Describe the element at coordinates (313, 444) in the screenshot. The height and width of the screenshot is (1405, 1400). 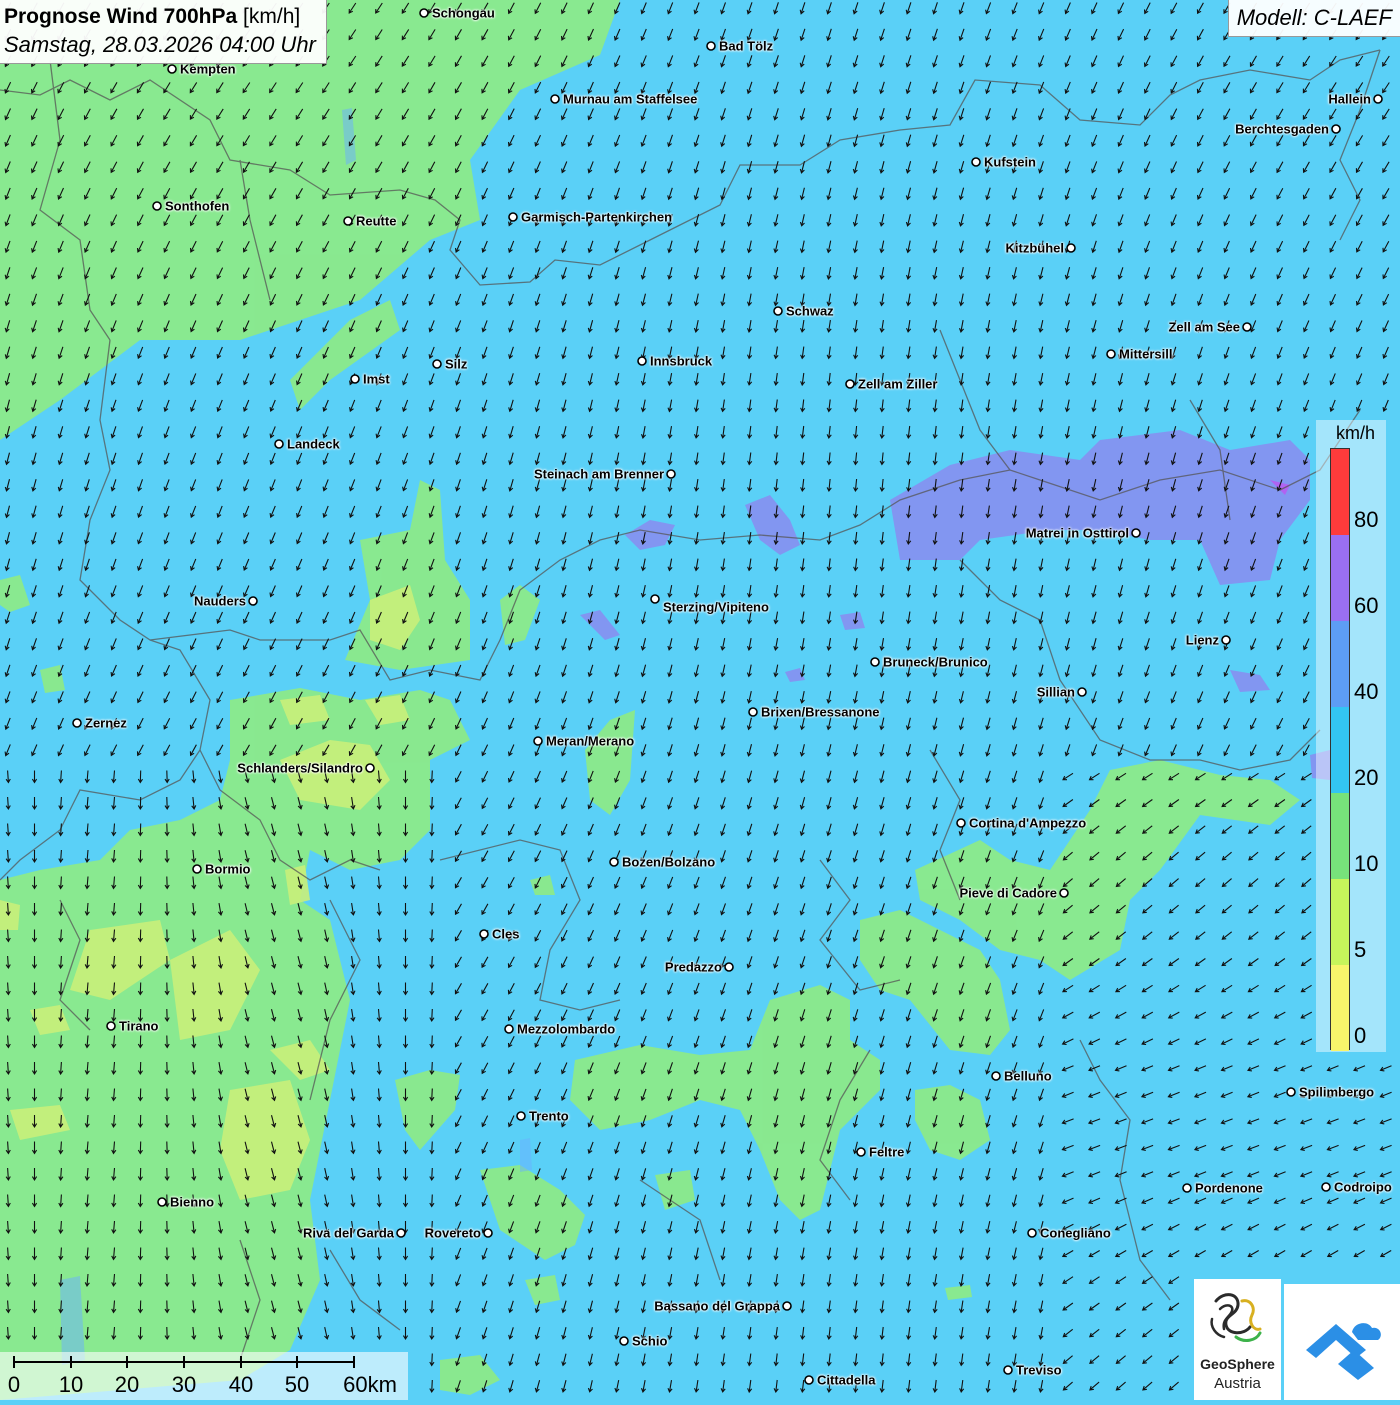
I see `city-label: Landeck` at that location.